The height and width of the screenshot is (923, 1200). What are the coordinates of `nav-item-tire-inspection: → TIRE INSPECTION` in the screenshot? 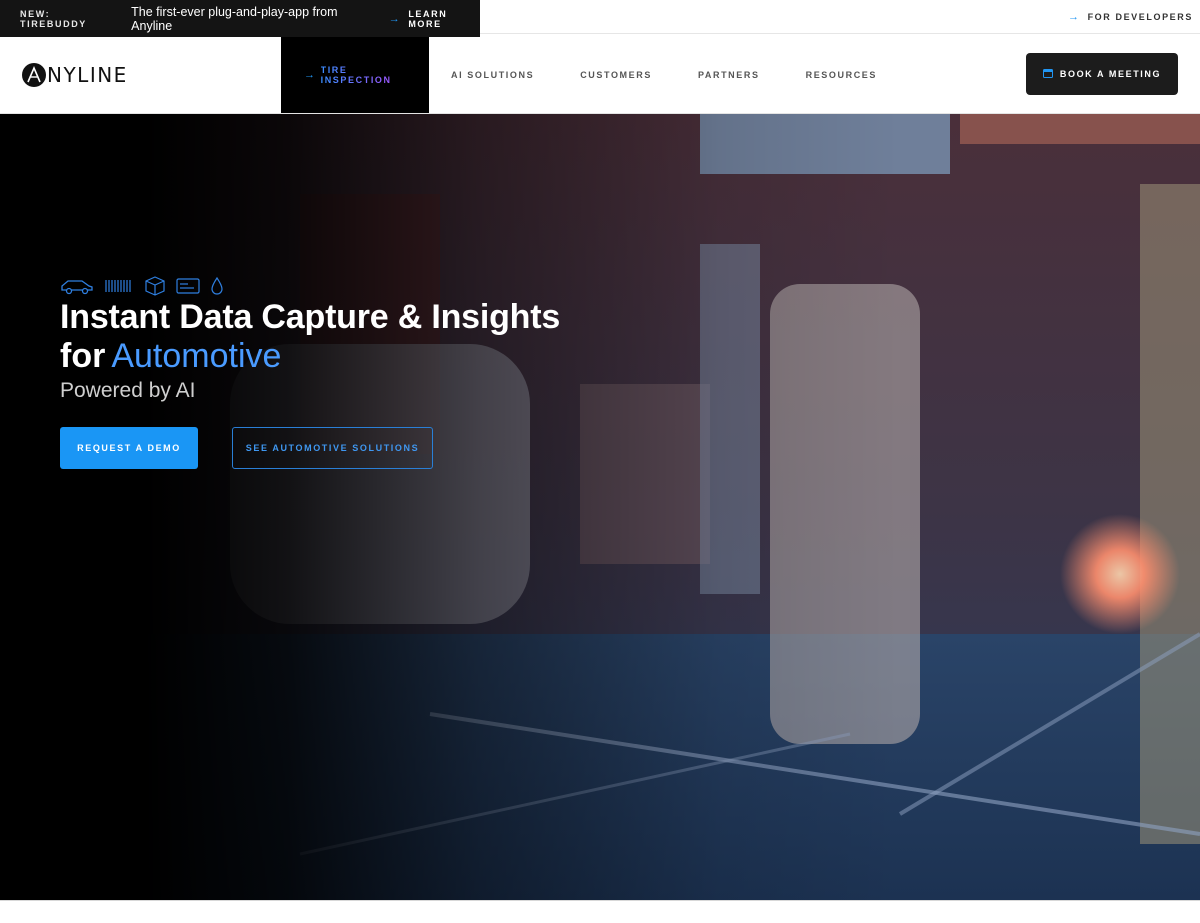 It's located at (355, 75).